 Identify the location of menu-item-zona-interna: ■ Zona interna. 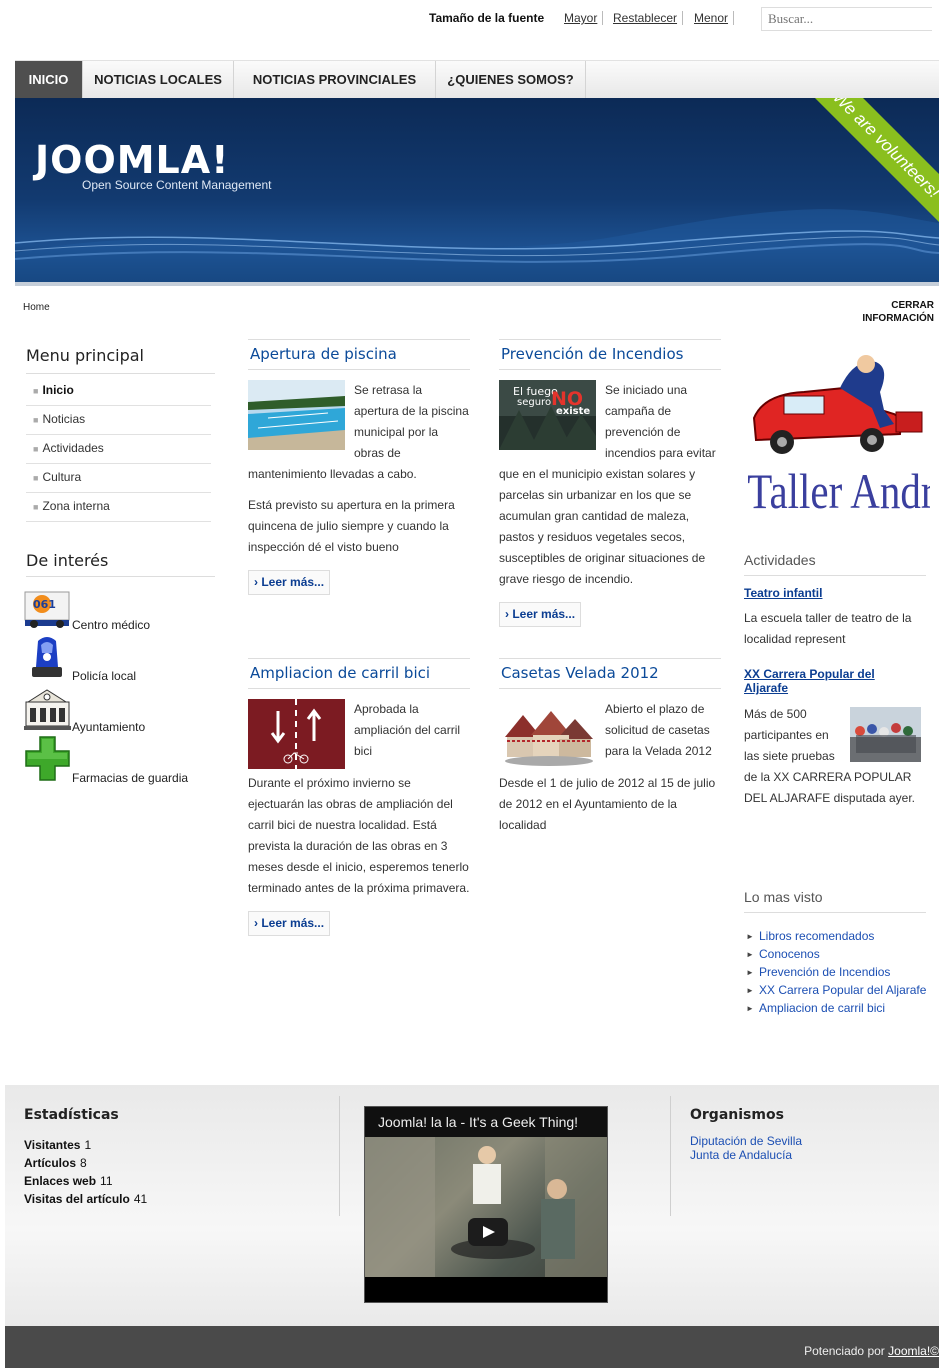
(118, 507).